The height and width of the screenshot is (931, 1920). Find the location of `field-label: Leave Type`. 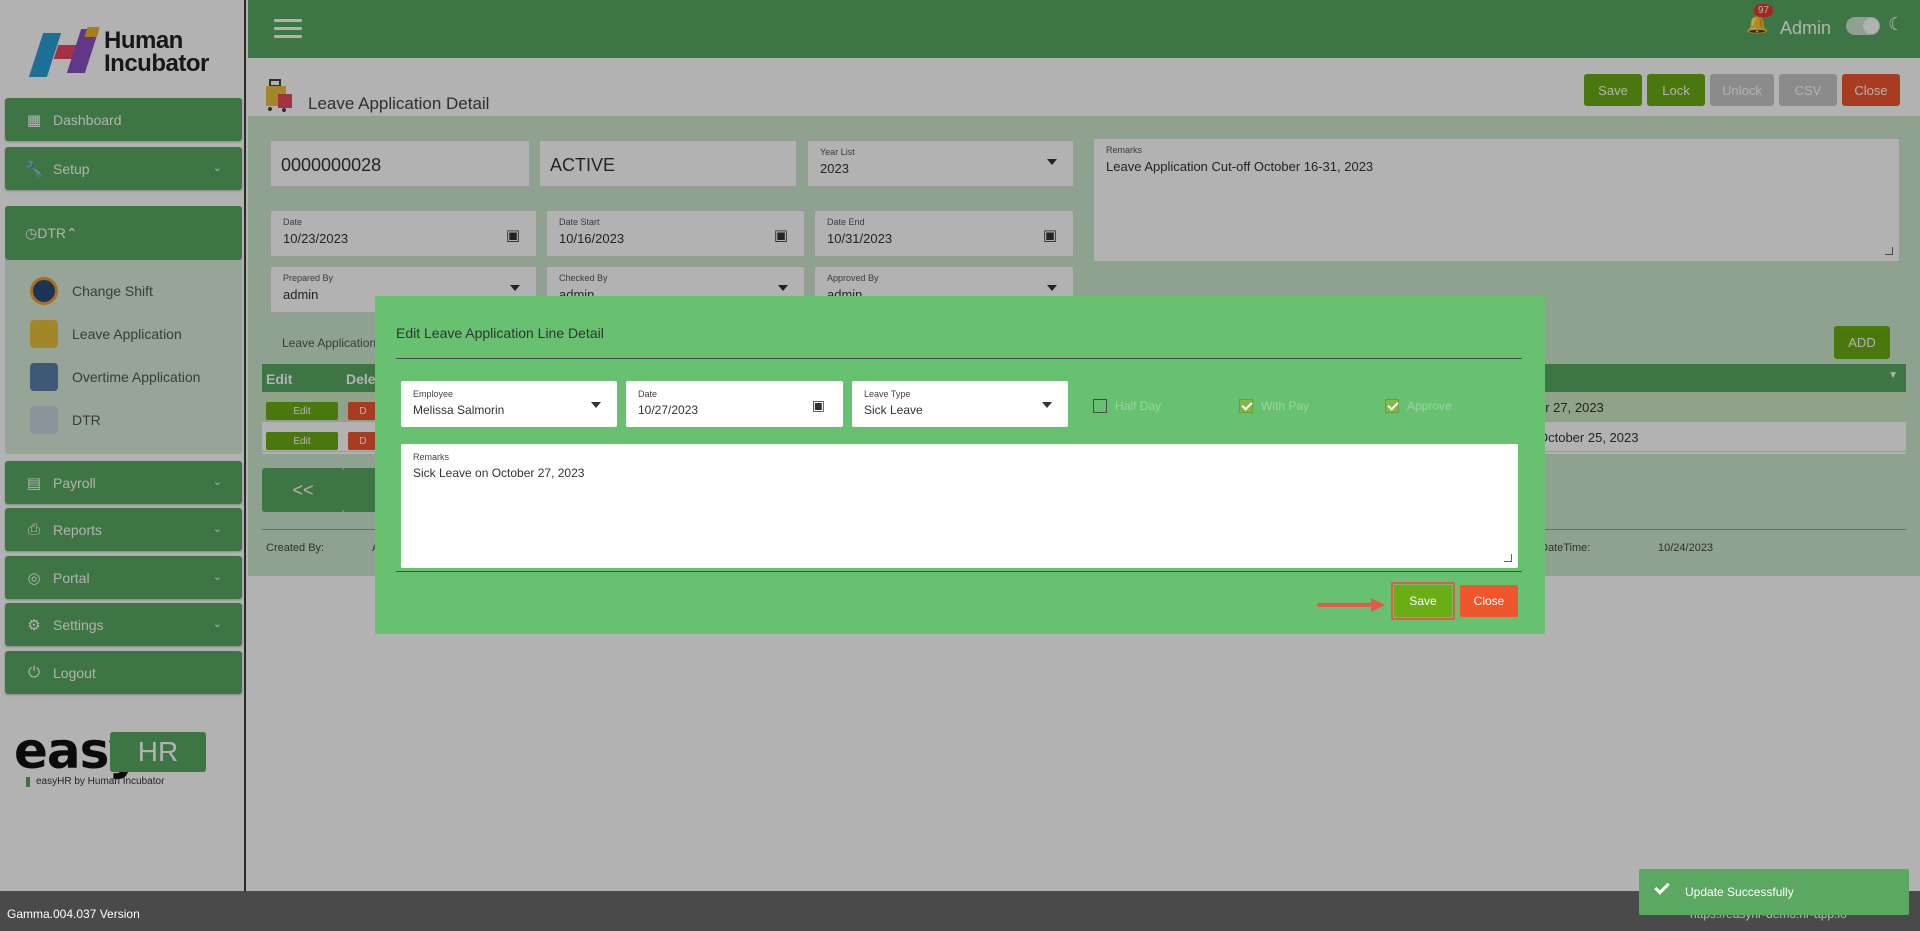

field-label: Leave Type is located at coordinates (887, 394).